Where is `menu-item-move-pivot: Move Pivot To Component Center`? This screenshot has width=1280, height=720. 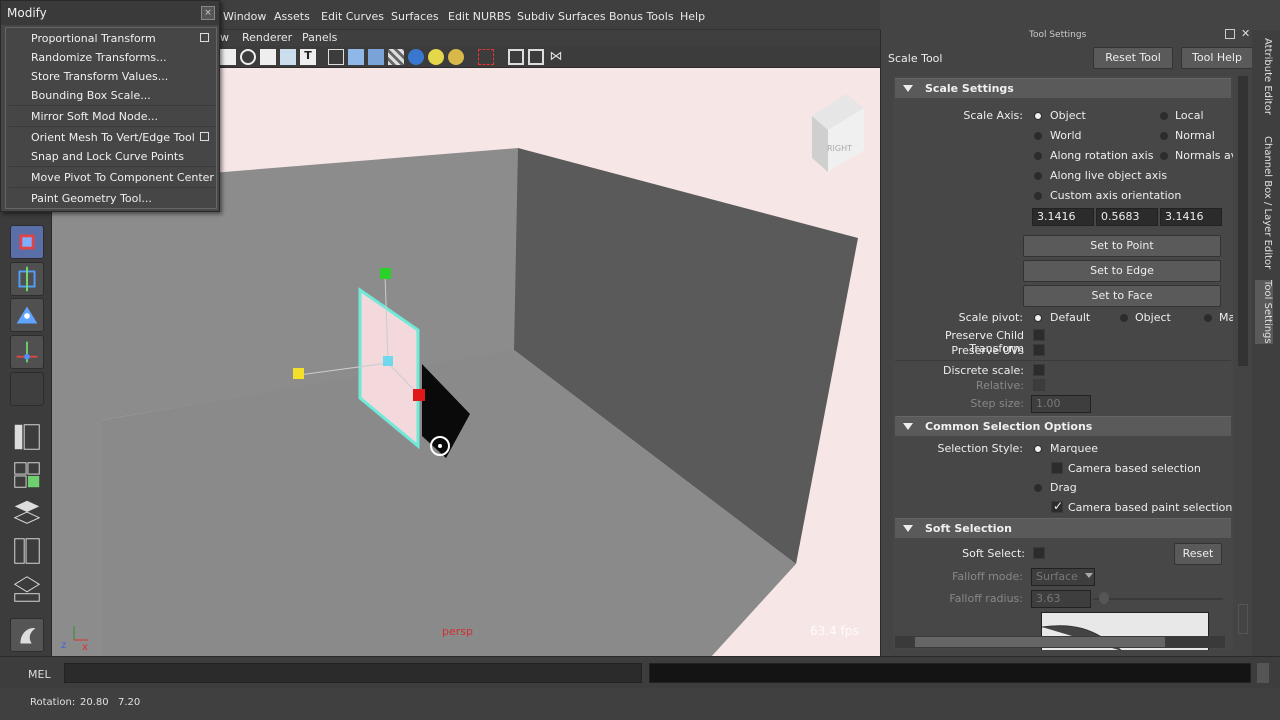
menu-item-move-pivot: Move Pivot To Component Center is located at coordinates (122, 177).